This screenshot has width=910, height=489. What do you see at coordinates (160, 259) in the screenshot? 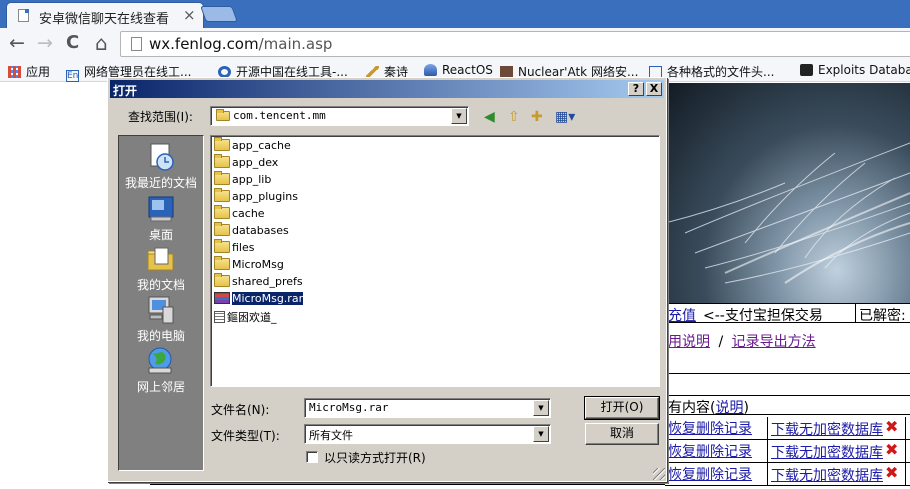
I see `my-documents-icon` at bounding box center [160, 259].